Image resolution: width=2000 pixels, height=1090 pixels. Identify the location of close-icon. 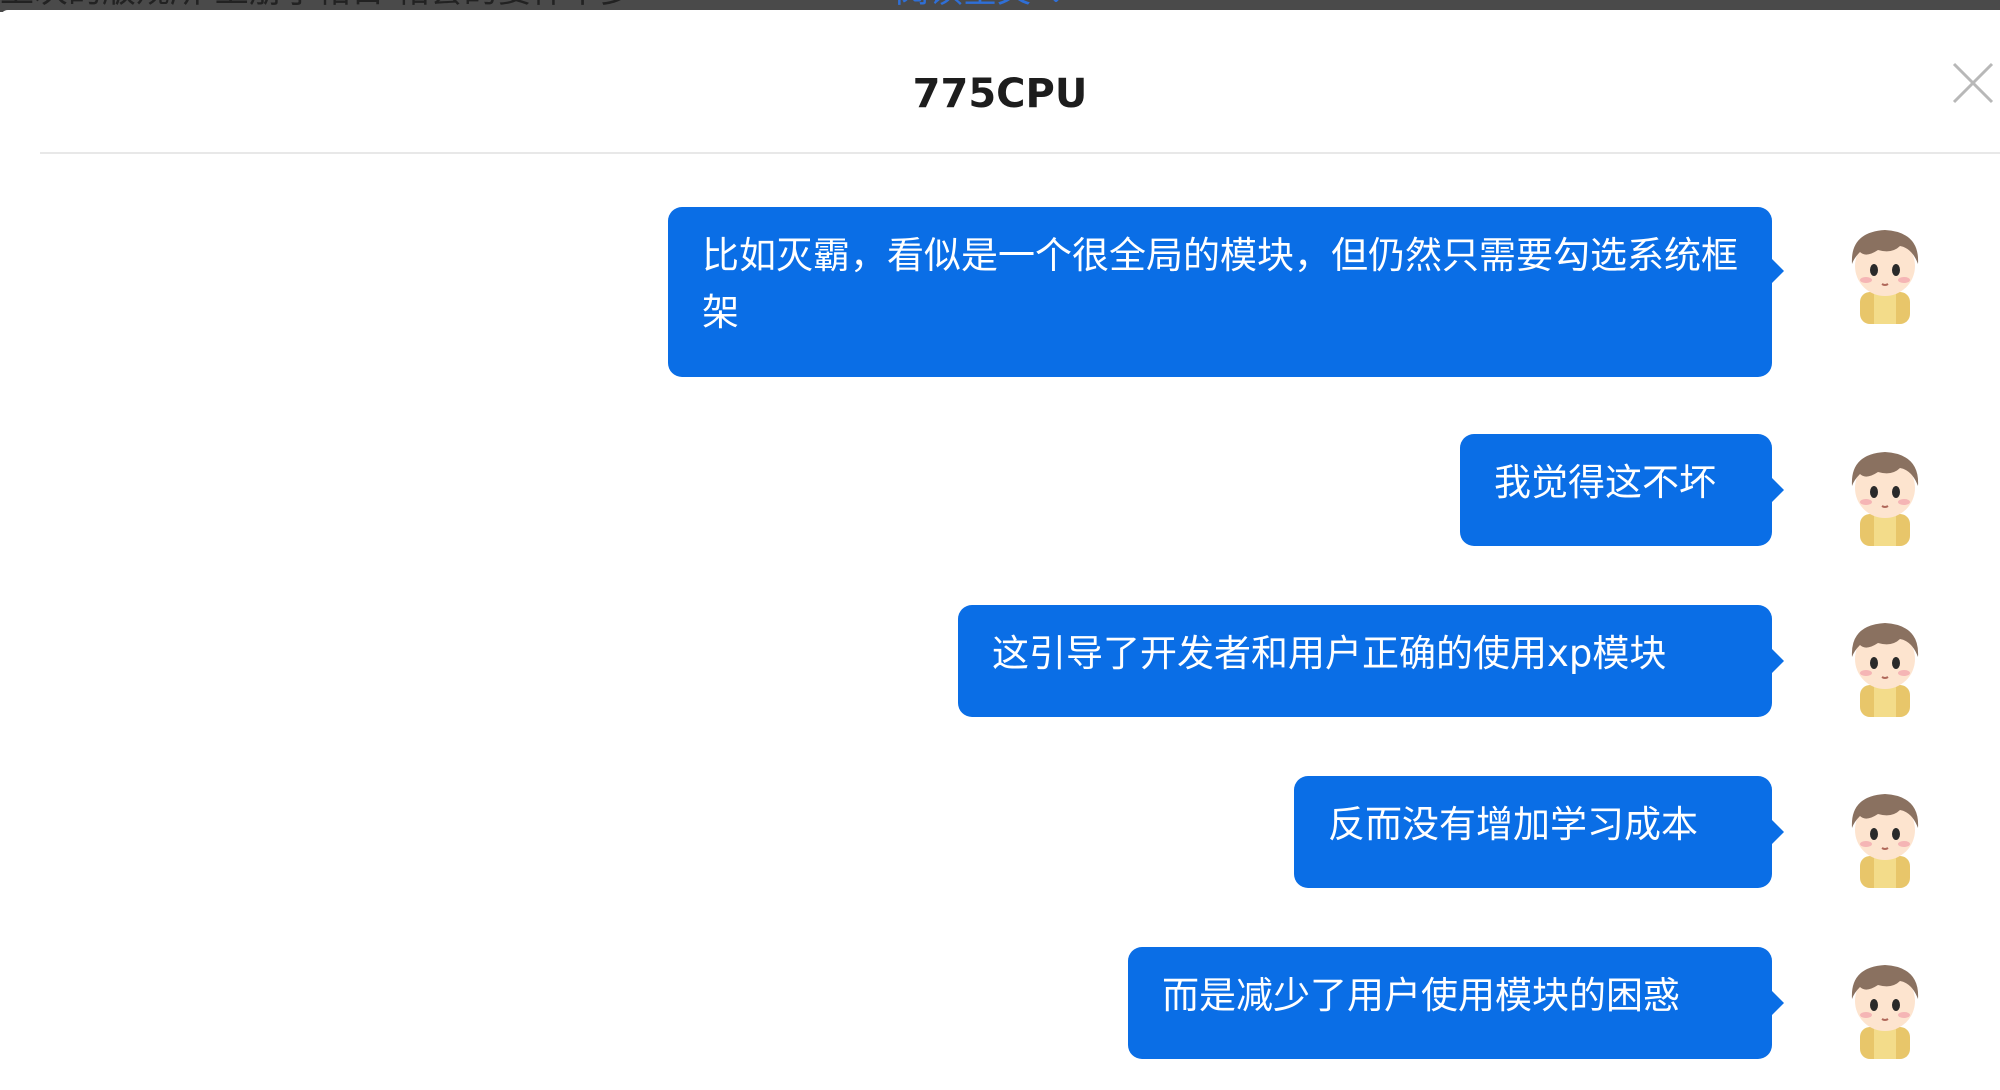
(1973, 83).